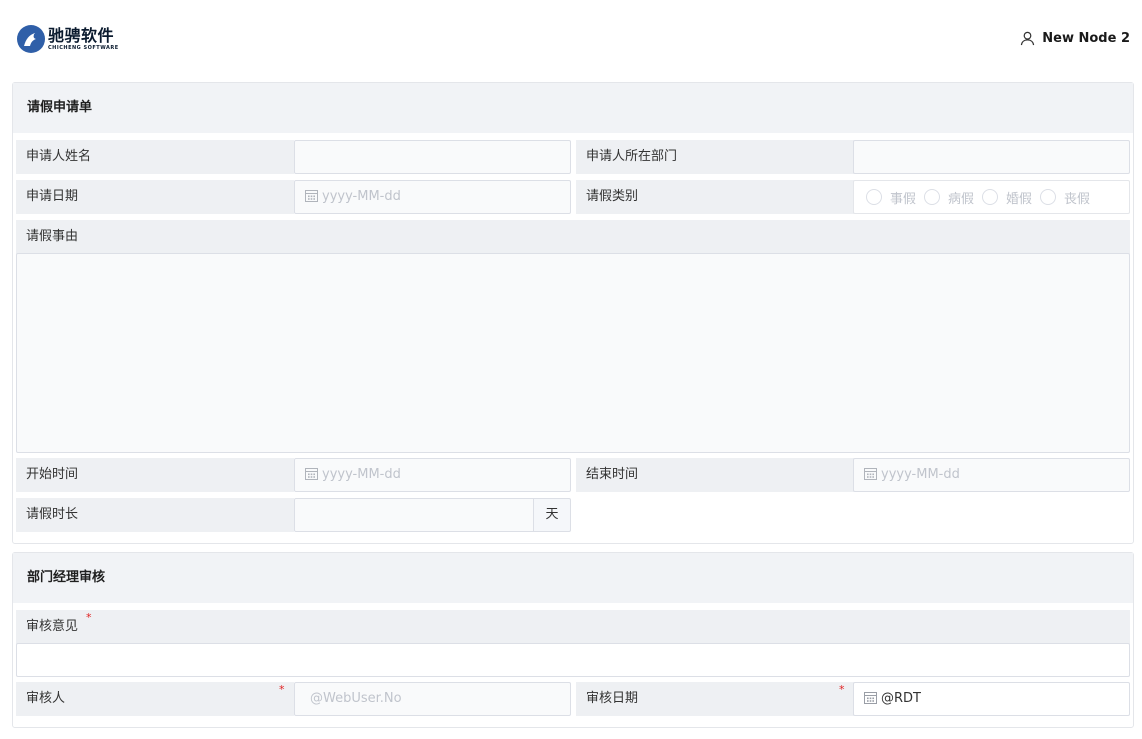 Image resolution: width=1142 pixels, height=739 pixels. What do you see at coordinates (991, 475) in the screenshot?
I see `end-time-input: yyyy-MM-dd` at bounding box center [991, 475].